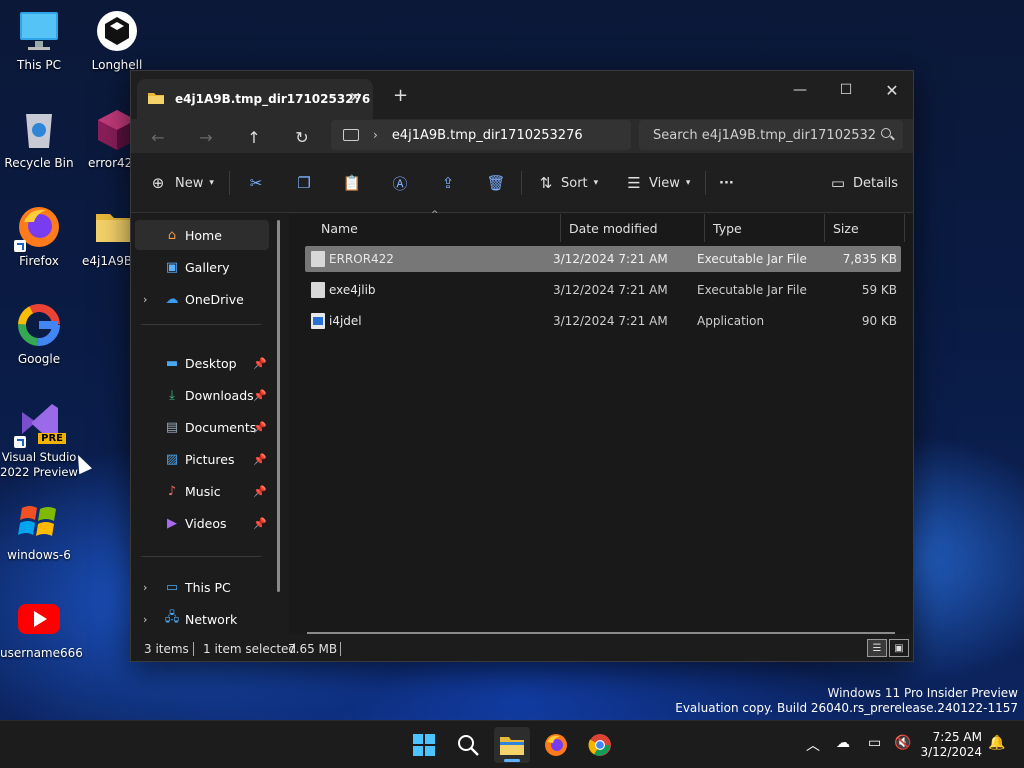 The image size is (1024, 768). Describe the element at coordinates (202, 235) in the screenshot. I see `nav-item-home: ⌂ Home` at that location.